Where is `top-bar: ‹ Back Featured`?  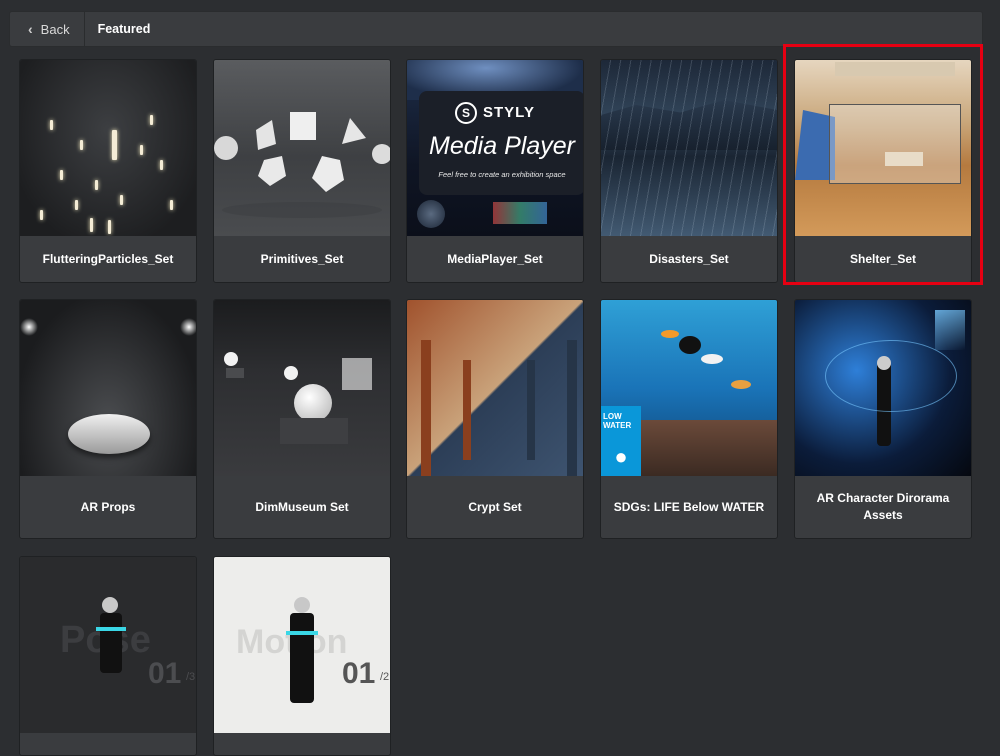 top-bar: ‹ Back Featured is located at coordinates (496, 29).